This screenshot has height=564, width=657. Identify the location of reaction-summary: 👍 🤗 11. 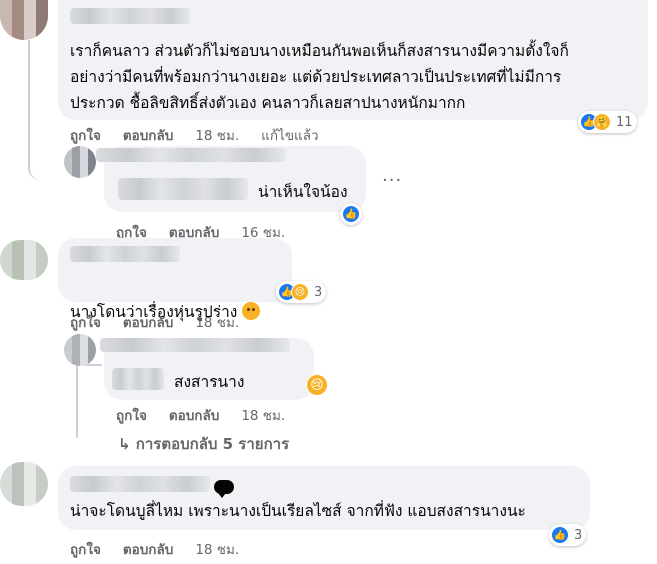
(607, 122).